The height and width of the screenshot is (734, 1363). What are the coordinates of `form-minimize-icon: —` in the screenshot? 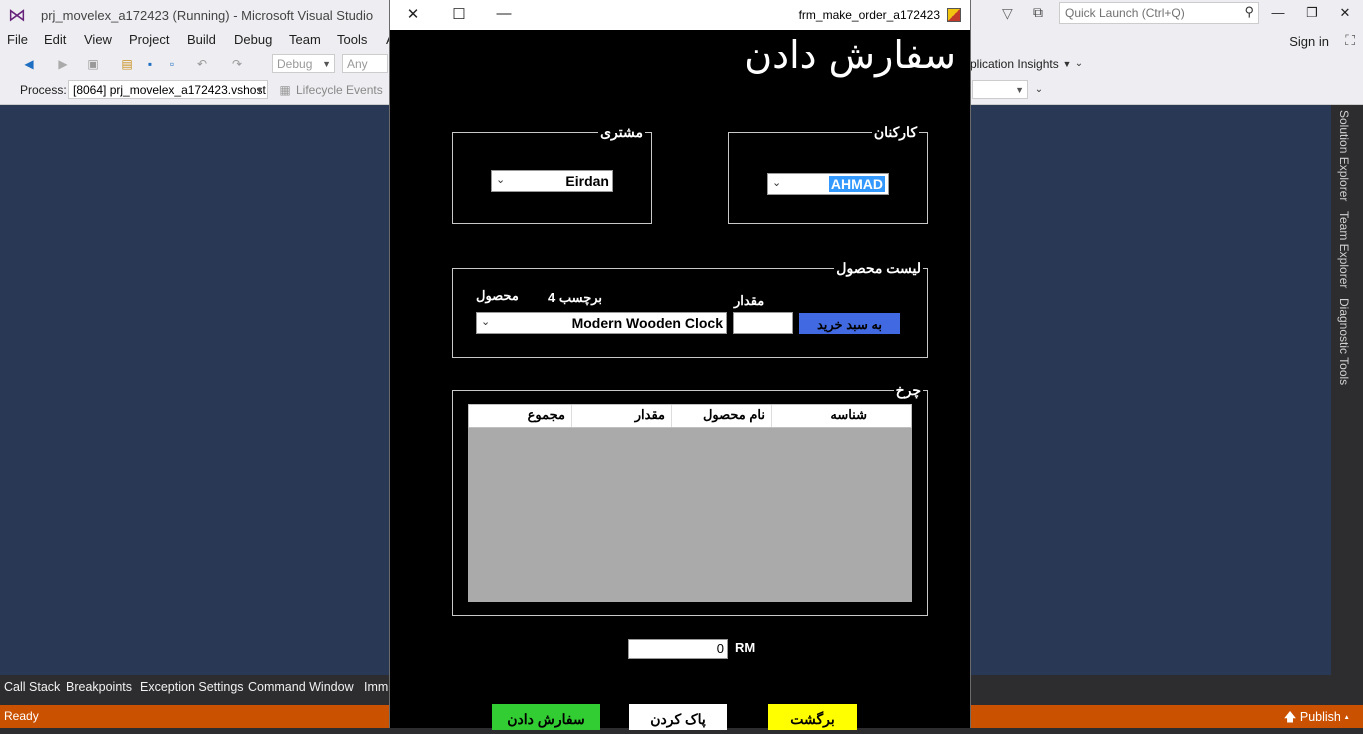 It's located at (504, 13).